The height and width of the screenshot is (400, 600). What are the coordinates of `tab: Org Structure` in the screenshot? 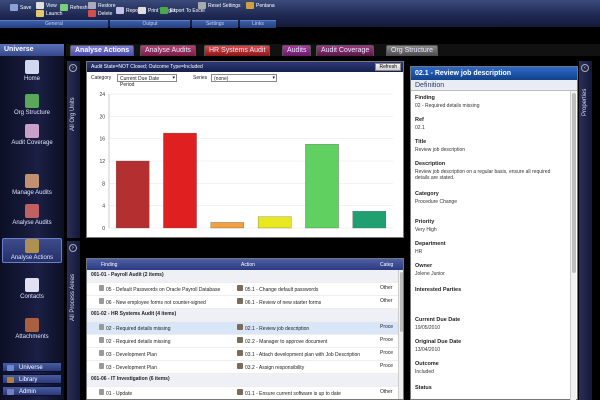 It's located at (412, 50).